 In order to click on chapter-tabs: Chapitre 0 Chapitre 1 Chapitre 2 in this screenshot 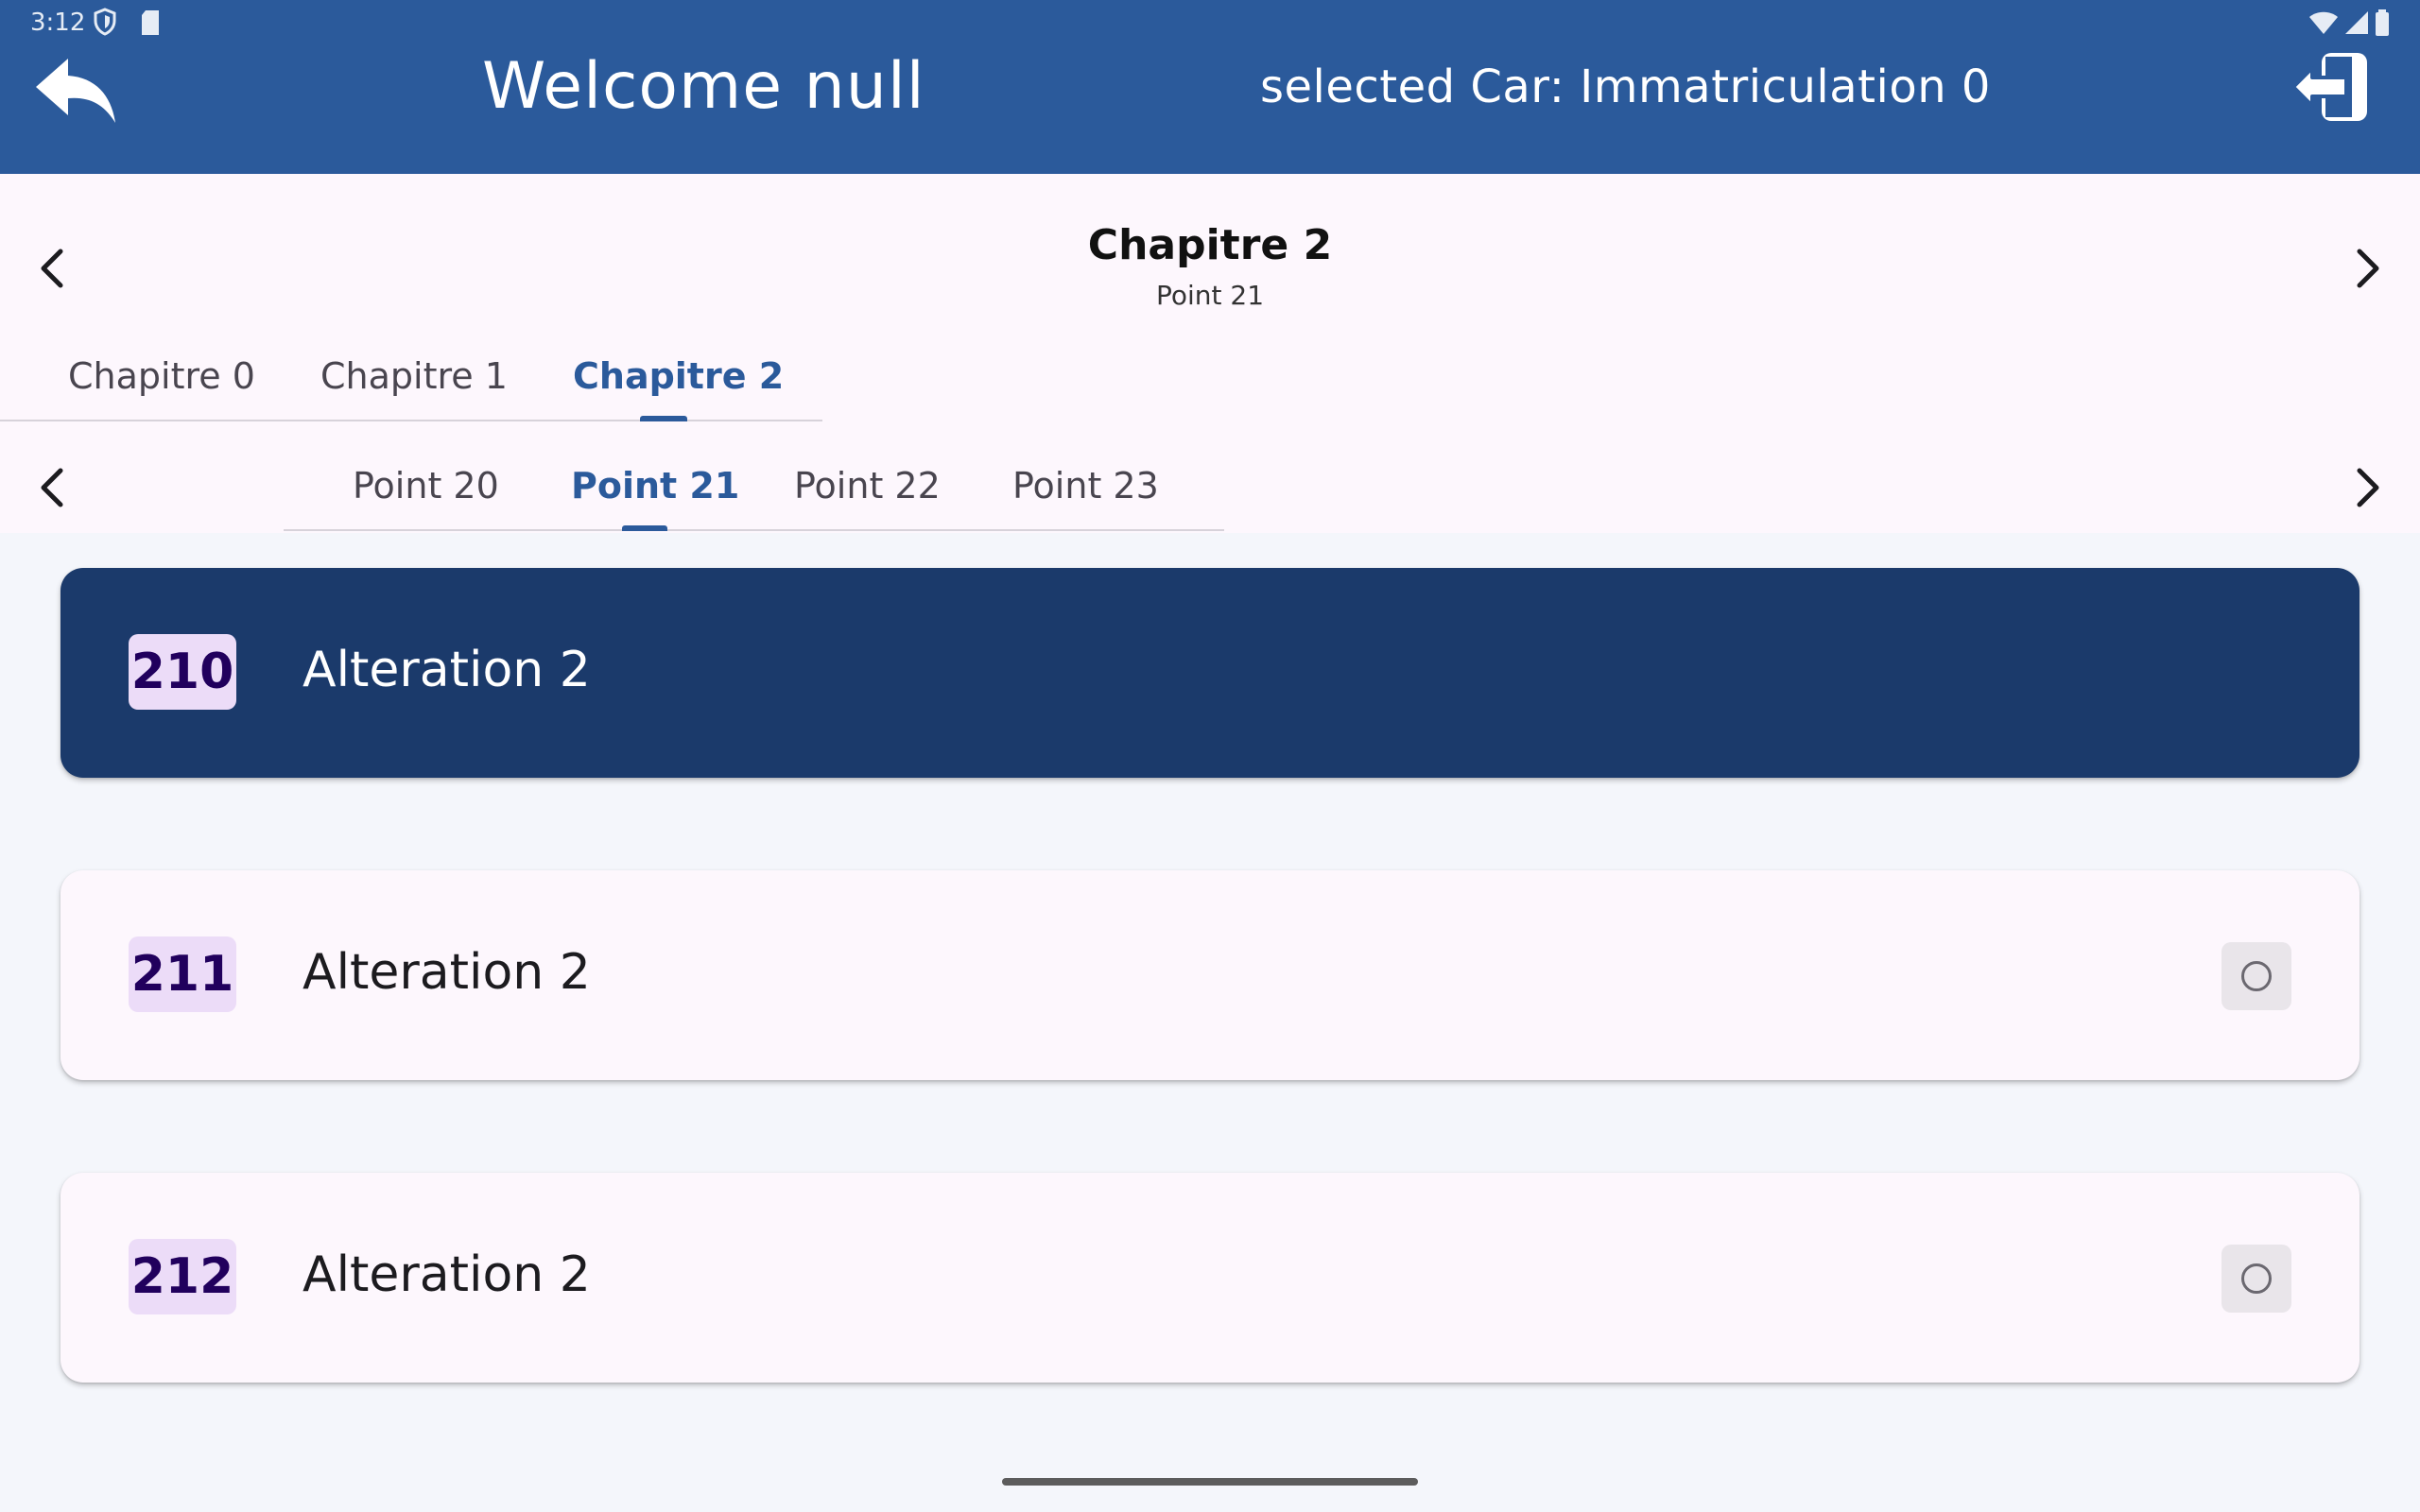, I will do `click(411, 385)`.